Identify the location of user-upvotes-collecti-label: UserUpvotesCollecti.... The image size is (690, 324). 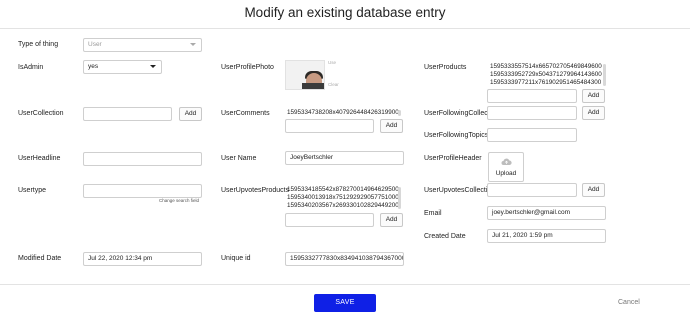
(459, 190).